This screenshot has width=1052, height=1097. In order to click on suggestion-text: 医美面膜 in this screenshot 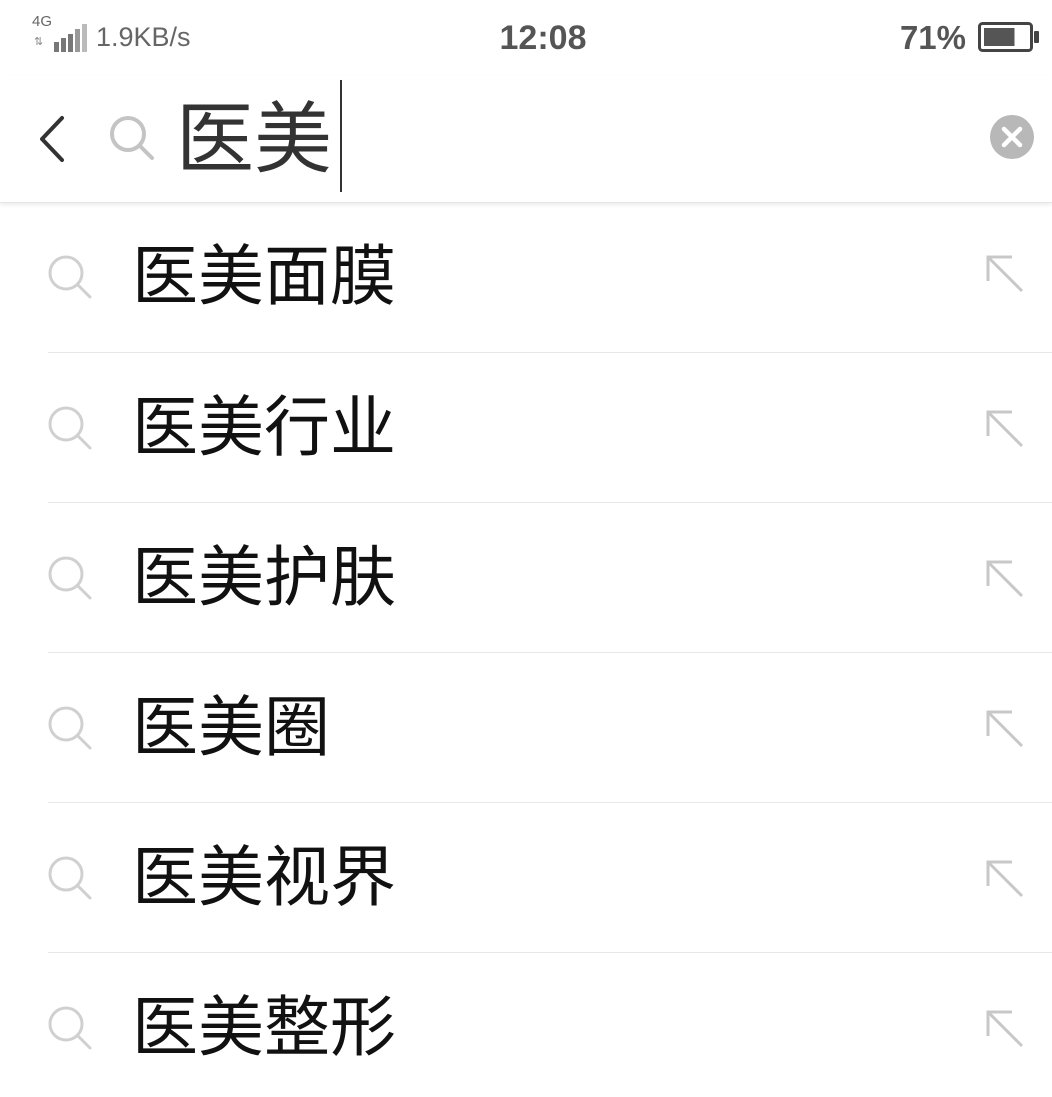, I will do `click(264, 276)`.